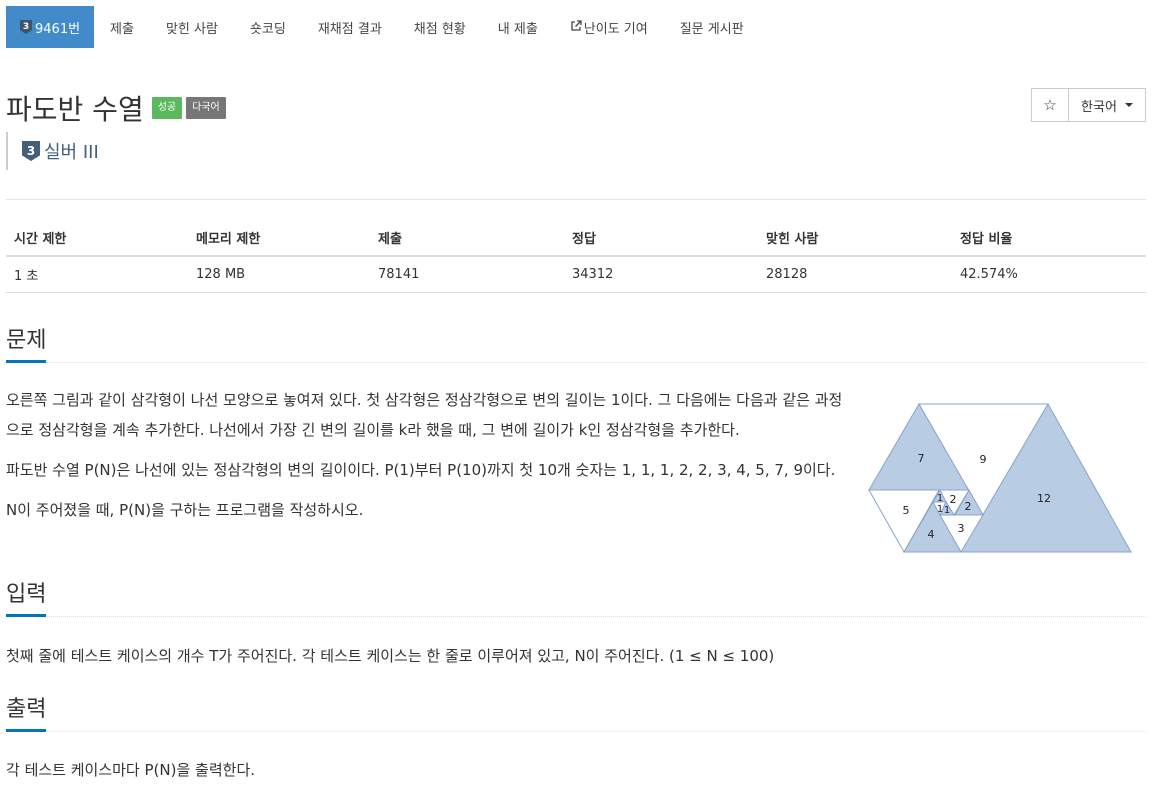 This screenshot has height=789, width=1159. Describe the element at coordinates (953, 499) in the screenshot. I see `label-2b: 2` at that location.